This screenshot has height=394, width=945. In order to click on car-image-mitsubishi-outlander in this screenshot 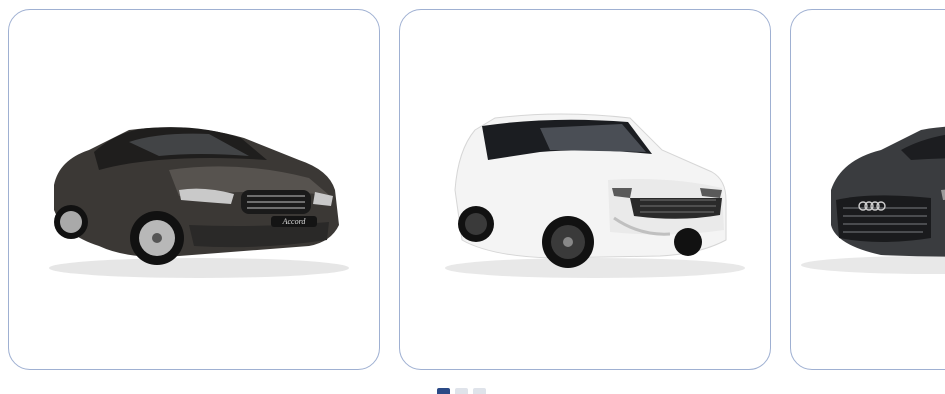, I will do `click(595, 195)`.